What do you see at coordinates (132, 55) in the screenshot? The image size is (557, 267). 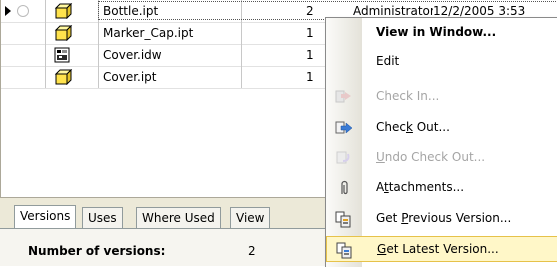 I see `file-name: Cover.idw` at bounding box center [132, 55].